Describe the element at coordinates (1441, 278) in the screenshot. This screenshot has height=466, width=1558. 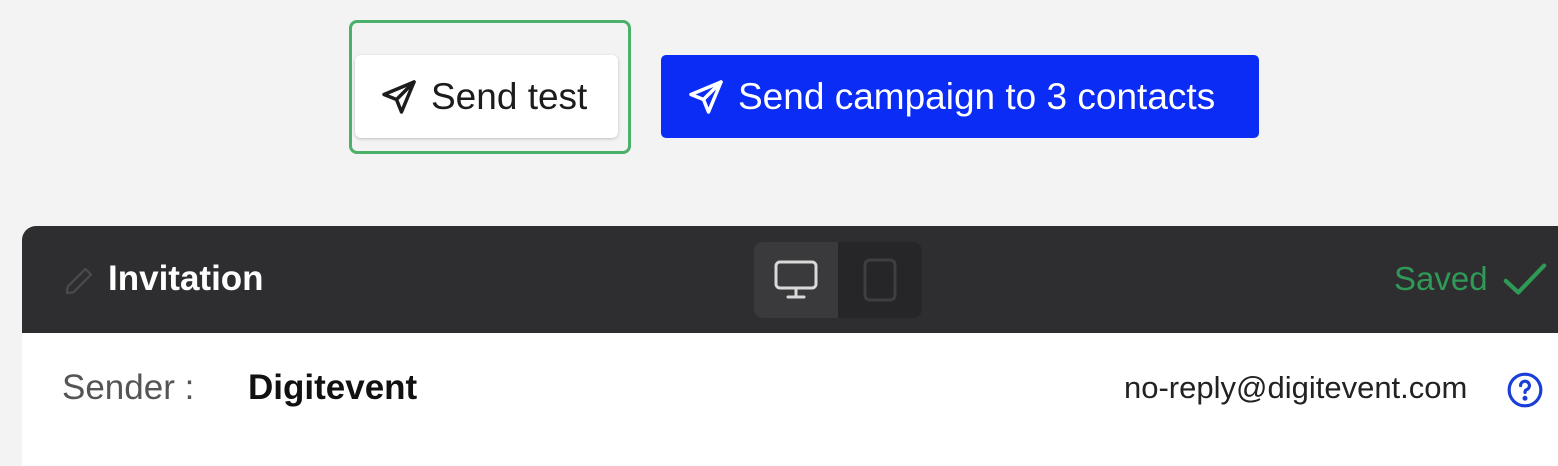
I see `saved-label: Saved` at that location.